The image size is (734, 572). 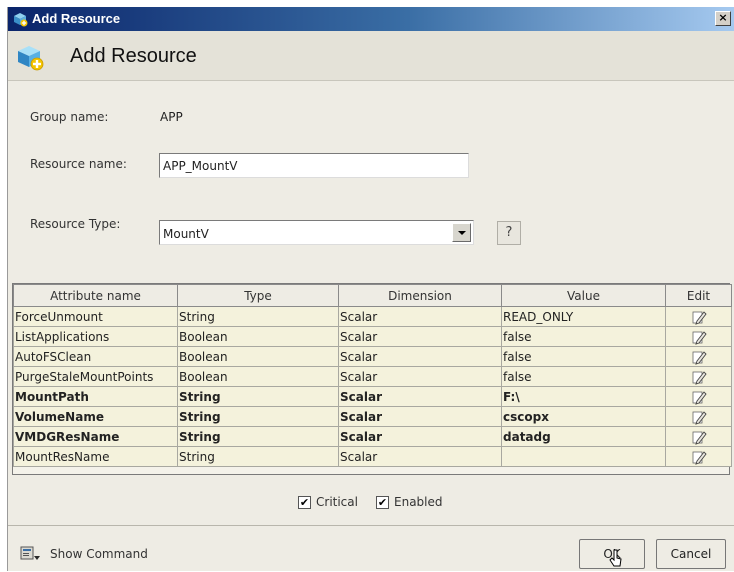 What do you see at coordinates (95, 416) in the screenshot?
I see `attribute-name-cell: VolumeName` at bounding box center [95, 416].